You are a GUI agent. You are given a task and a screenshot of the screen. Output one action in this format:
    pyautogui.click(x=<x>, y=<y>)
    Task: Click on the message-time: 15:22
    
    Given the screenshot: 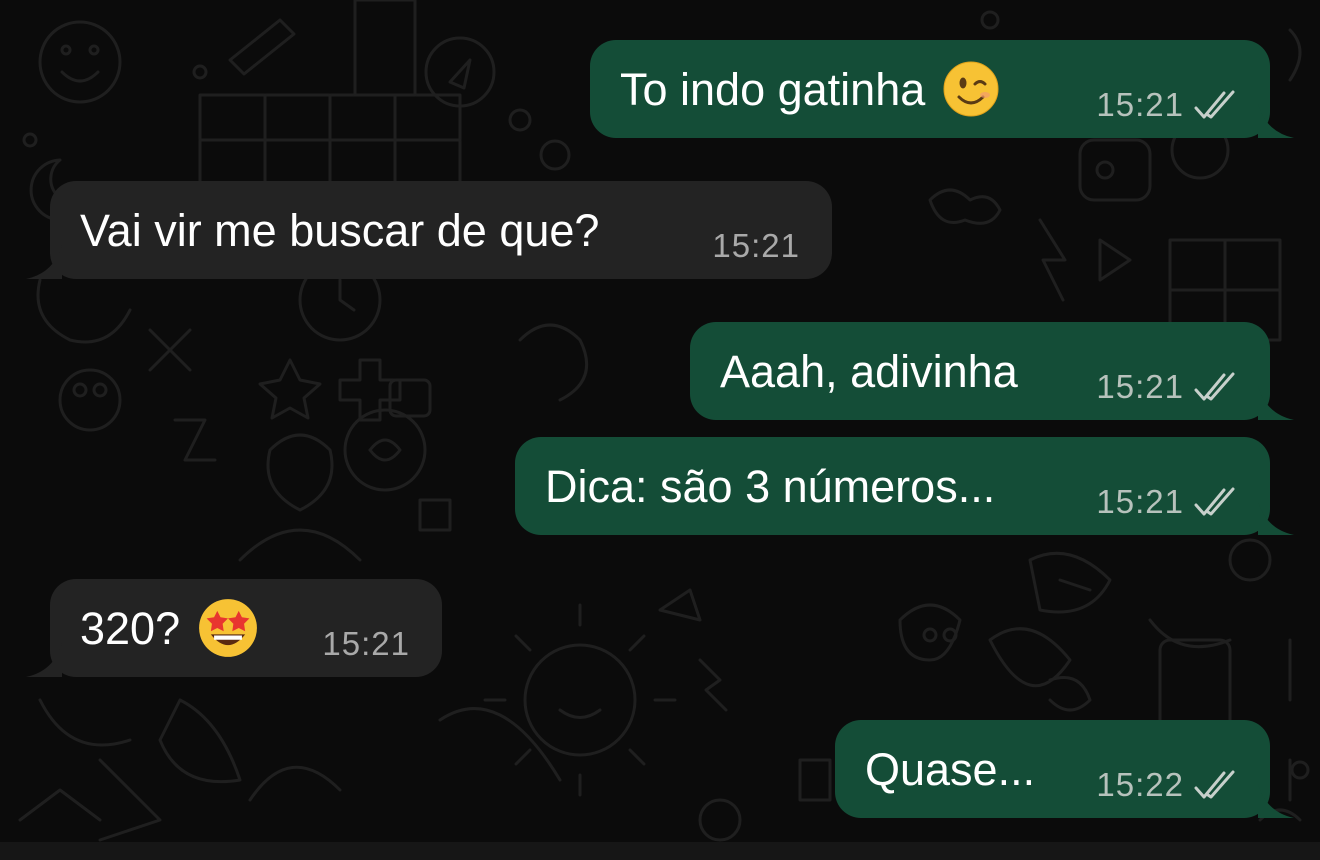 What is the action you would take?
    pyautogui.click(x=1140, y=784)
    